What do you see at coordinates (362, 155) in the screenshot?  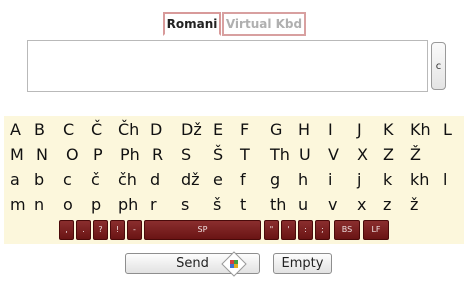 I see `key: X` at bounding box center [362, 155].